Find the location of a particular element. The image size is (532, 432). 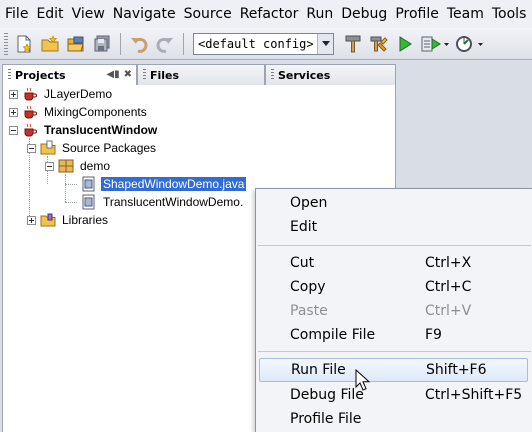

chevron-down-icon is located at coordinates (325, 43).